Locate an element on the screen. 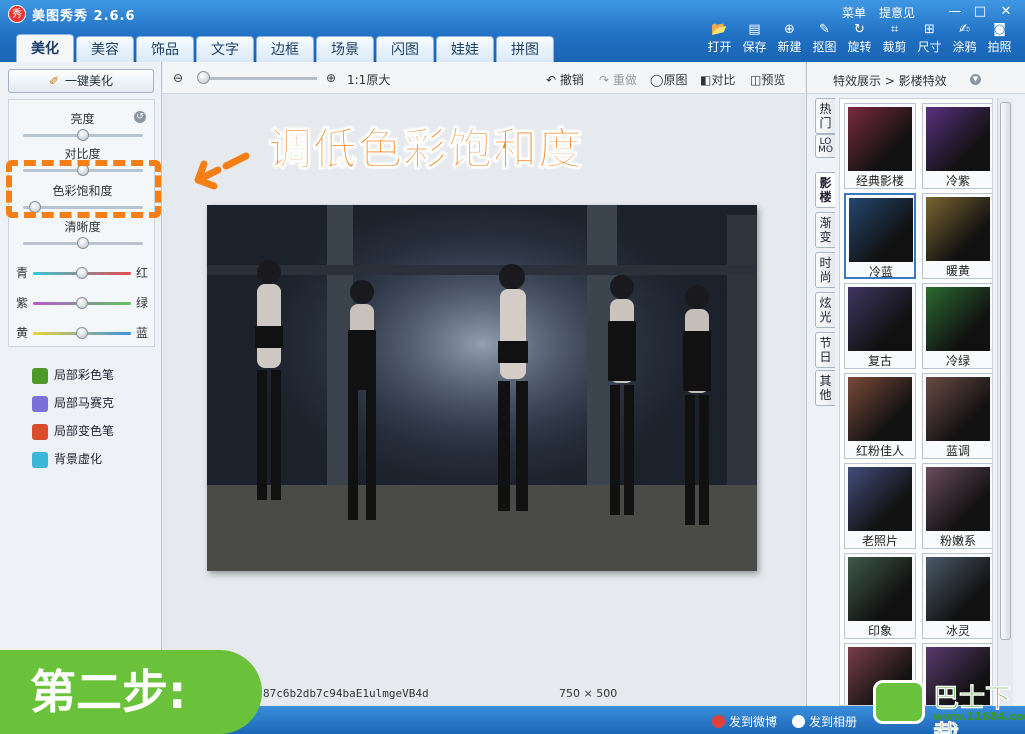  tab-4: 文字 is located at coordinates (225, 49).